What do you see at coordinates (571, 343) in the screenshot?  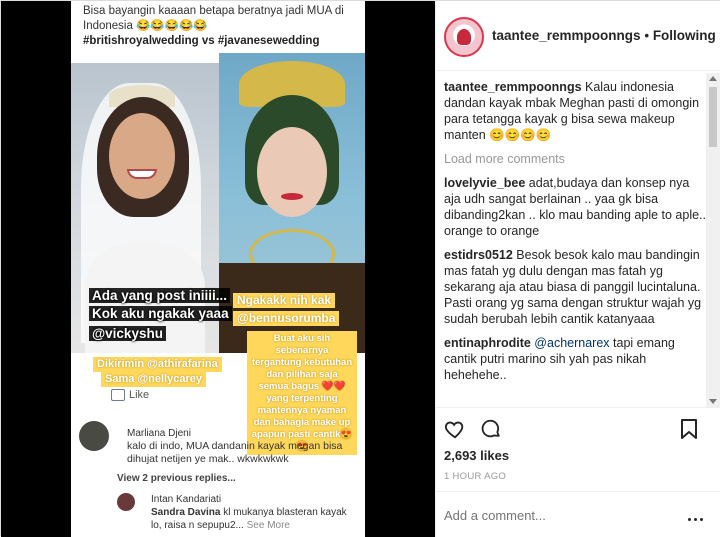 I see `comment-mention: @achernarex` at bounding box center [571, 343].